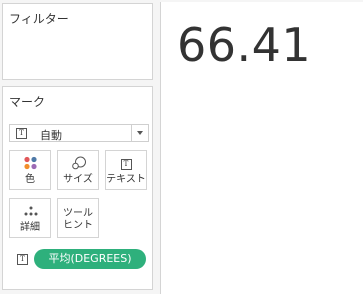 This screenshot has height=294, width=363. What do you see at coordinates (77, 41) in the screenshot?
I see `filters-shelf: フィルター` at bounding box center [77, 41].